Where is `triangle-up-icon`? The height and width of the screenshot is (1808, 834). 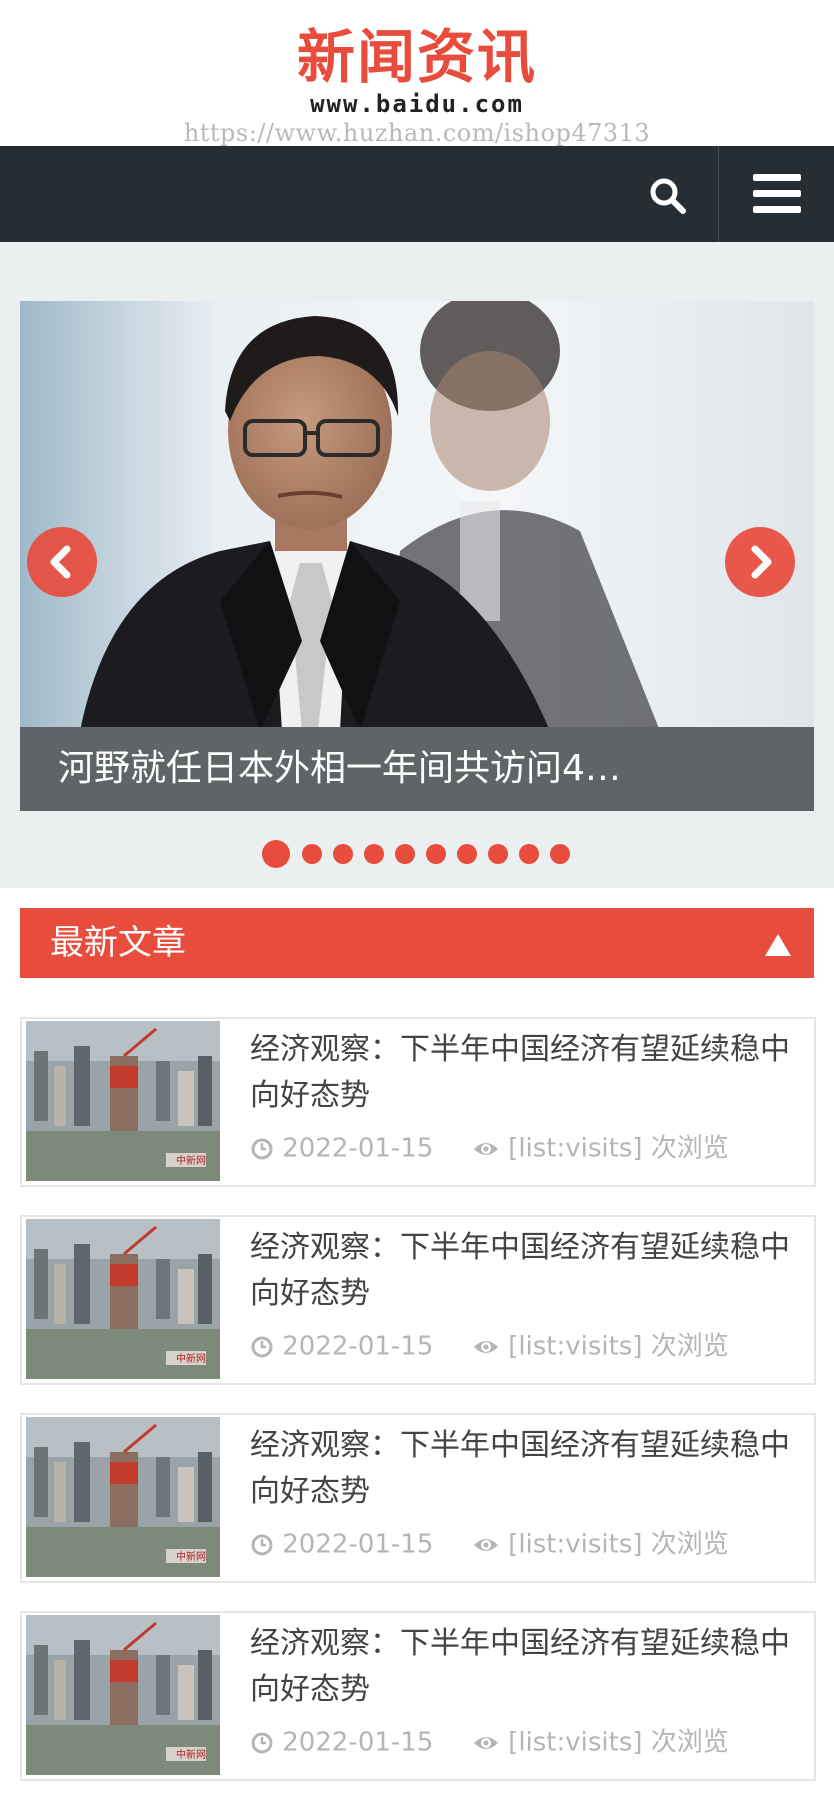 triangle-up-icon is located at coordinates (778, 945).